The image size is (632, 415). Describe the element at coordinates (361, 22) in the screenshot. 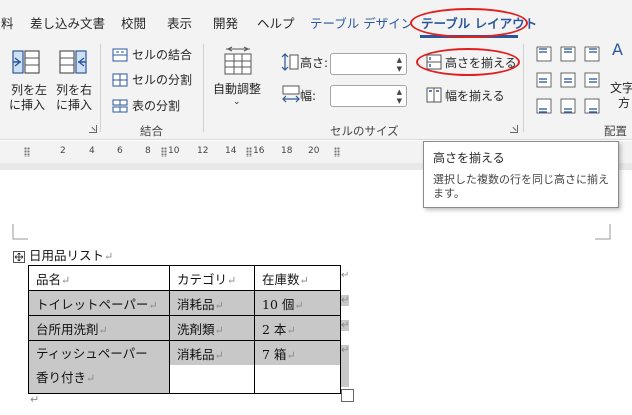

I see `tab-table-design: テーブル デザイン` at that location.